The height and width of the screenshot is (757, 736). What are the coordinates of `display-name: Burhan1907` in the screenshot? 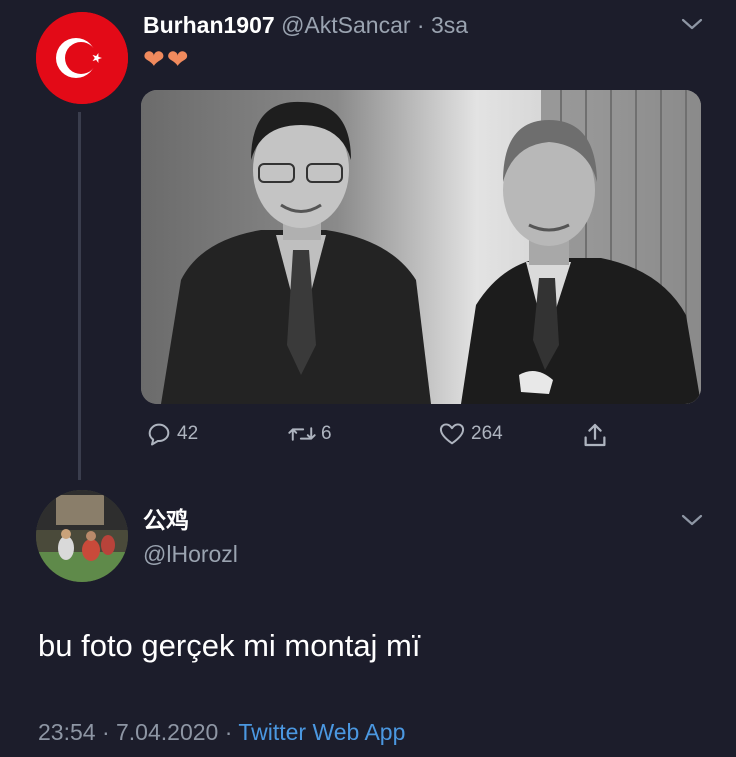 It's located at (209, 25).